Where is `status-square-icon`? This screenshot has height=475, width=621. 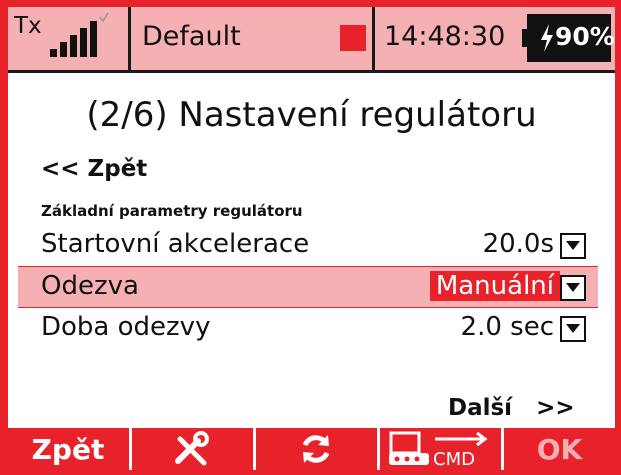
status-square-icon is located at coordinates (353, 38).